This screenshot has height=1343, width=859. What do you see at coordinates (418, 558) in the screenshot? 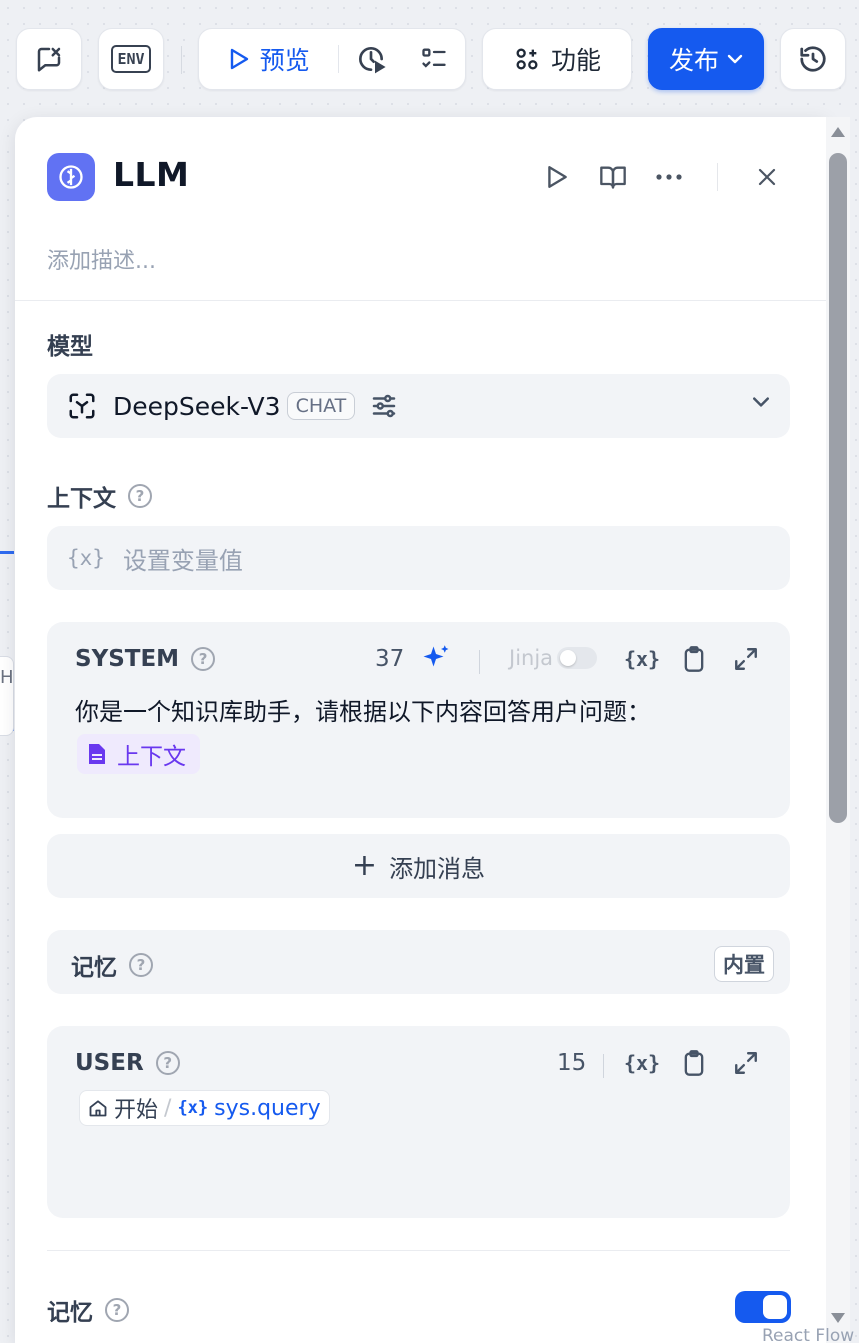
I see `context-variable-input: {x} 设置变量值` at bounding box center [418, 558].